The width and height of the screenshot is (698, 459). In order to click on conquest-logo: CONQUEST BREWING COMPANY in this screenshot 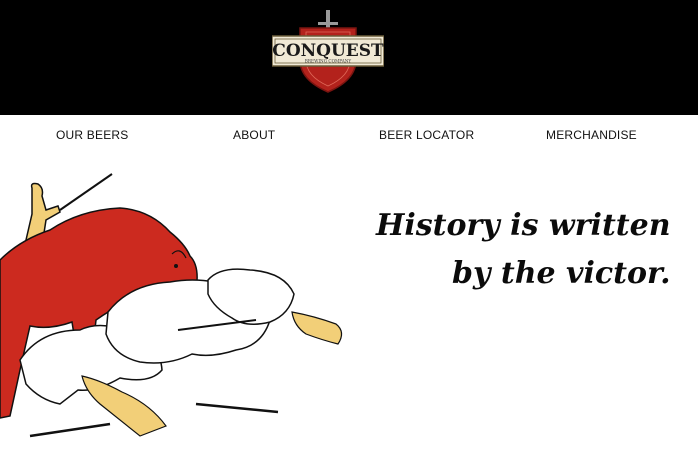, I will do `click(328, 52)`.